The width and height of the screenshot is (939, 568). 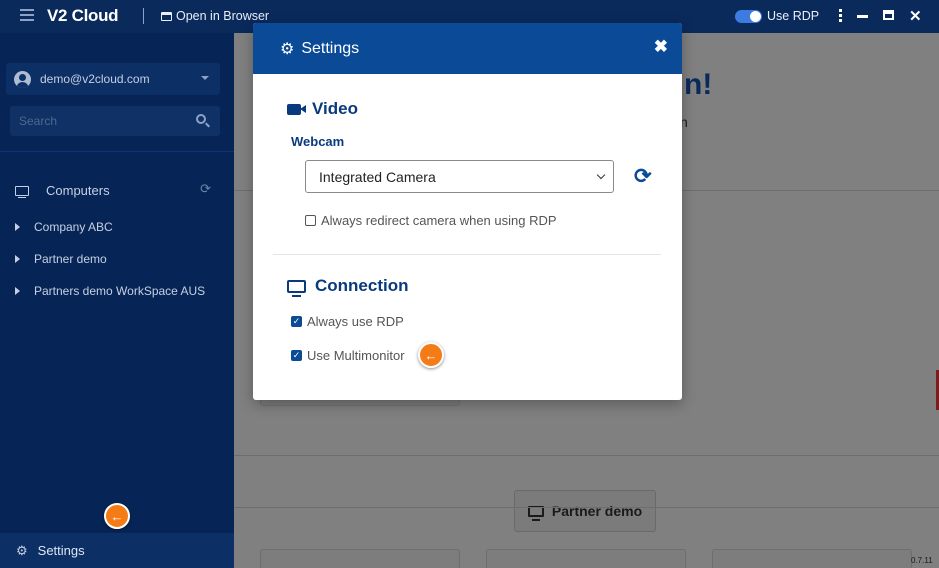 What do you see at coordinates (356, 355) in the screenshot?
I see `use-multimonitor-label: Use Multimonitor` at bounding box center [356, 355].